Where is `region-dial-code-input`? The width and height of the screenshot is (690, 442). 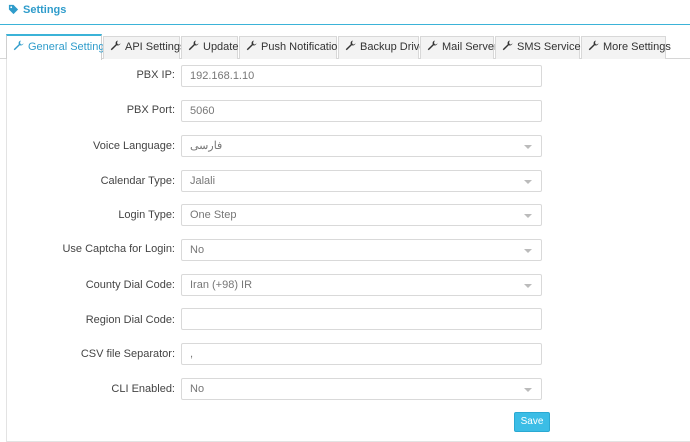
region-dial-code-input is located at coordinates (361, 319).